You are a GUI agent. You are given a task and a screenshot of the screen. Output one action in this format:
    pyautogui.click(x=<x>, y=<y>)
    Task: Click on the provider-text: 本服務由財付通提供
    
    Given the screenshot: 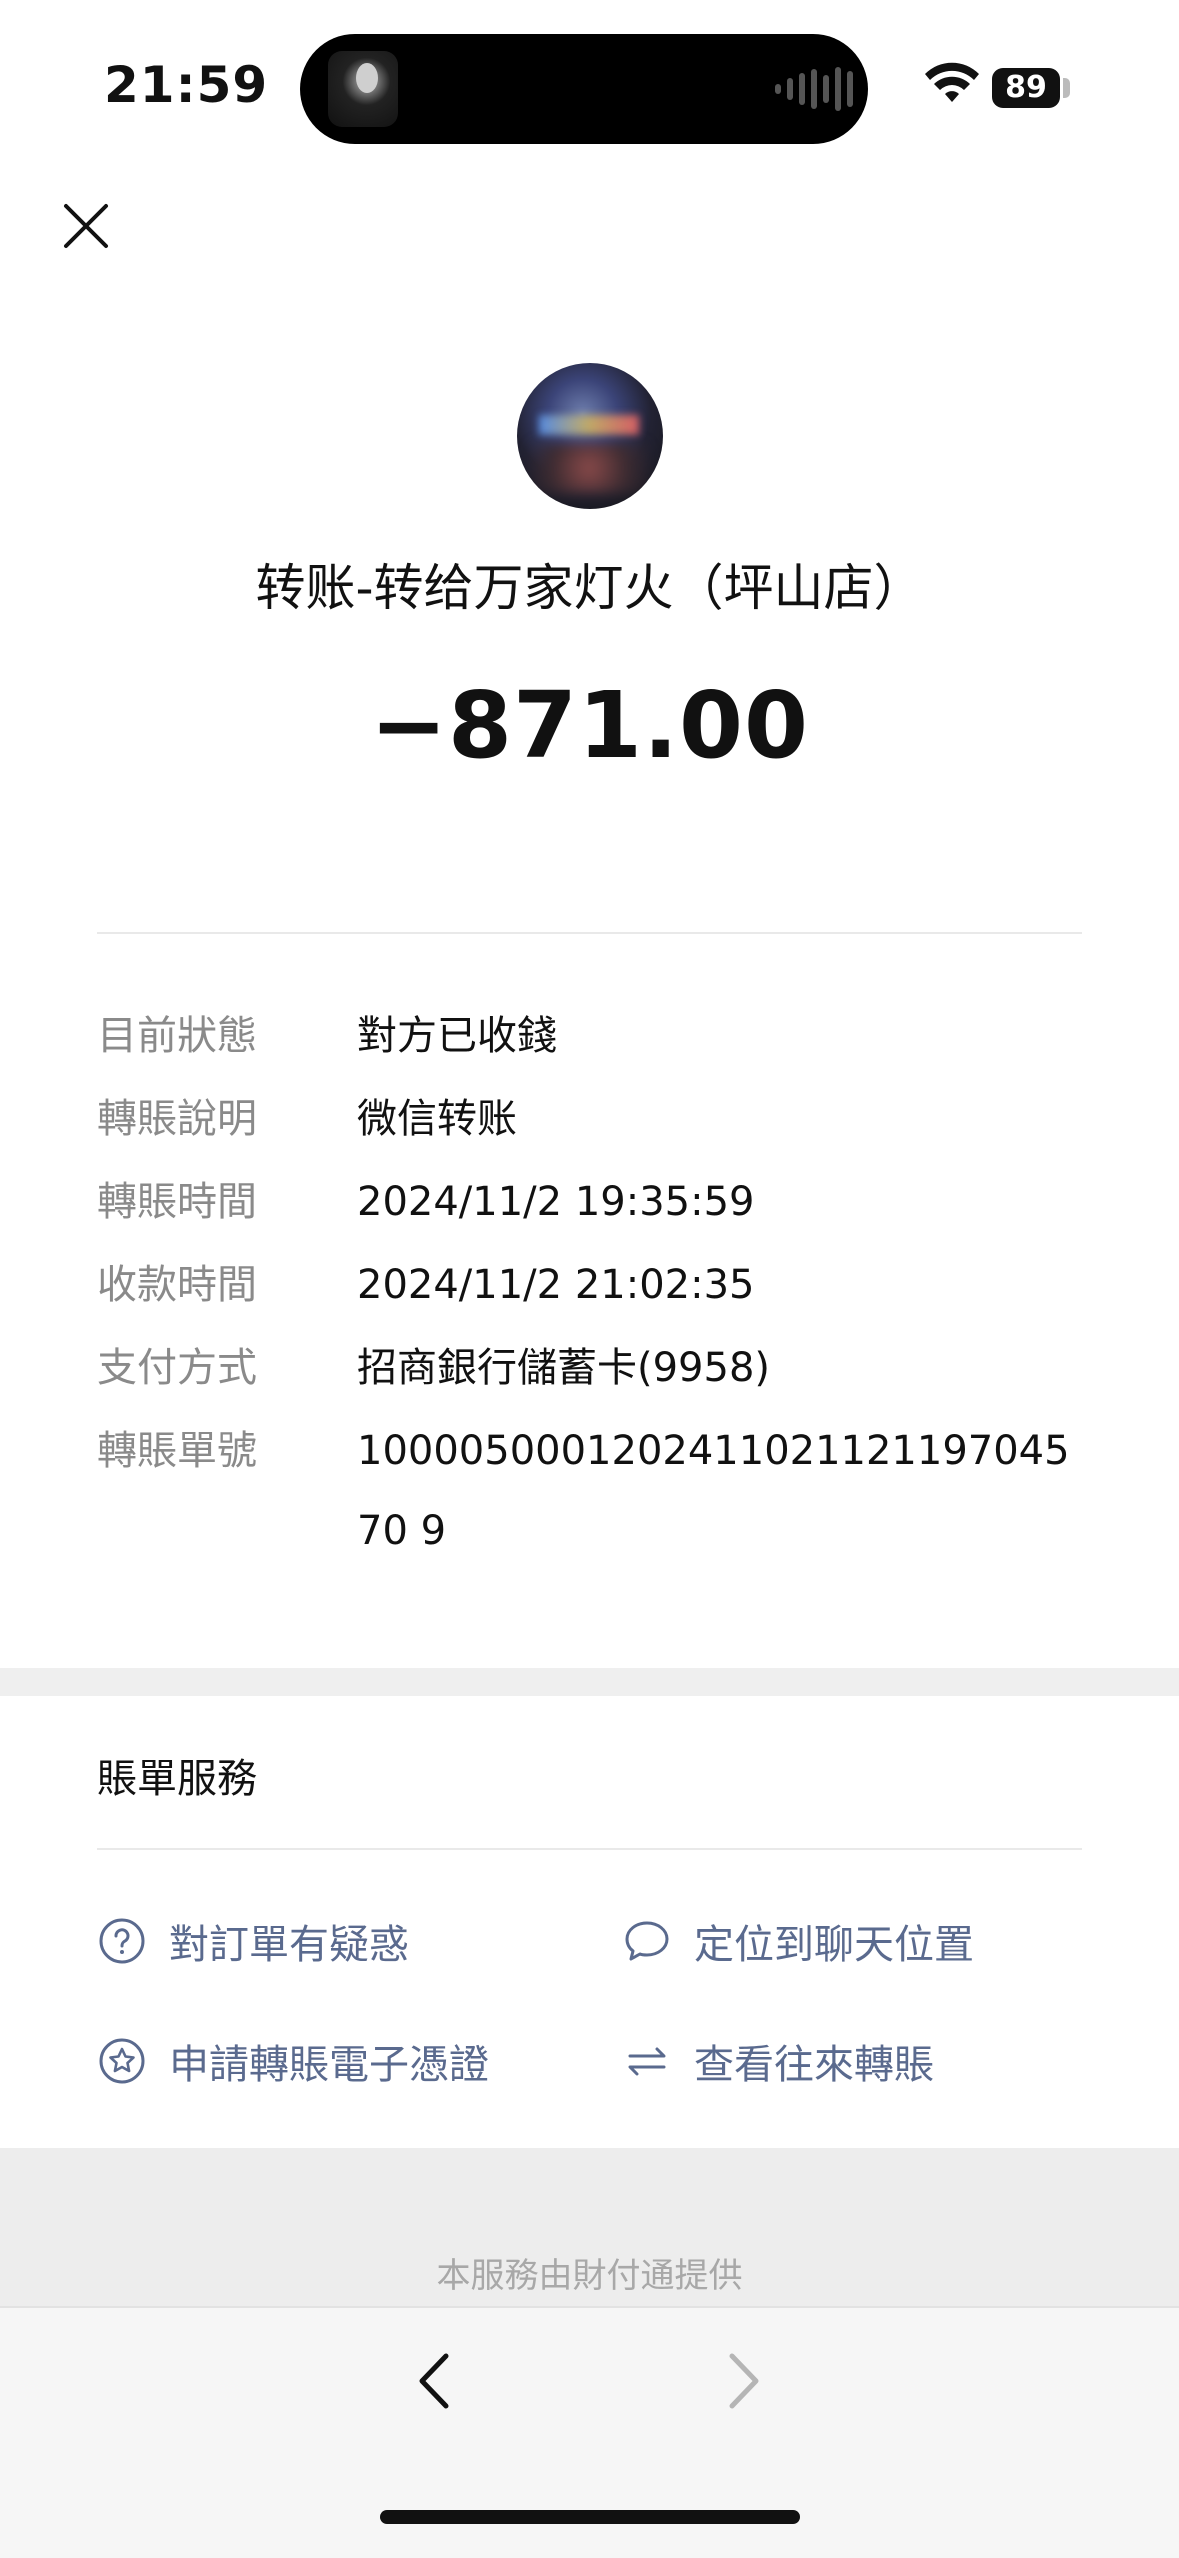 What is the action you would take?
    pyautogui.click(x=589, y=2276)
    